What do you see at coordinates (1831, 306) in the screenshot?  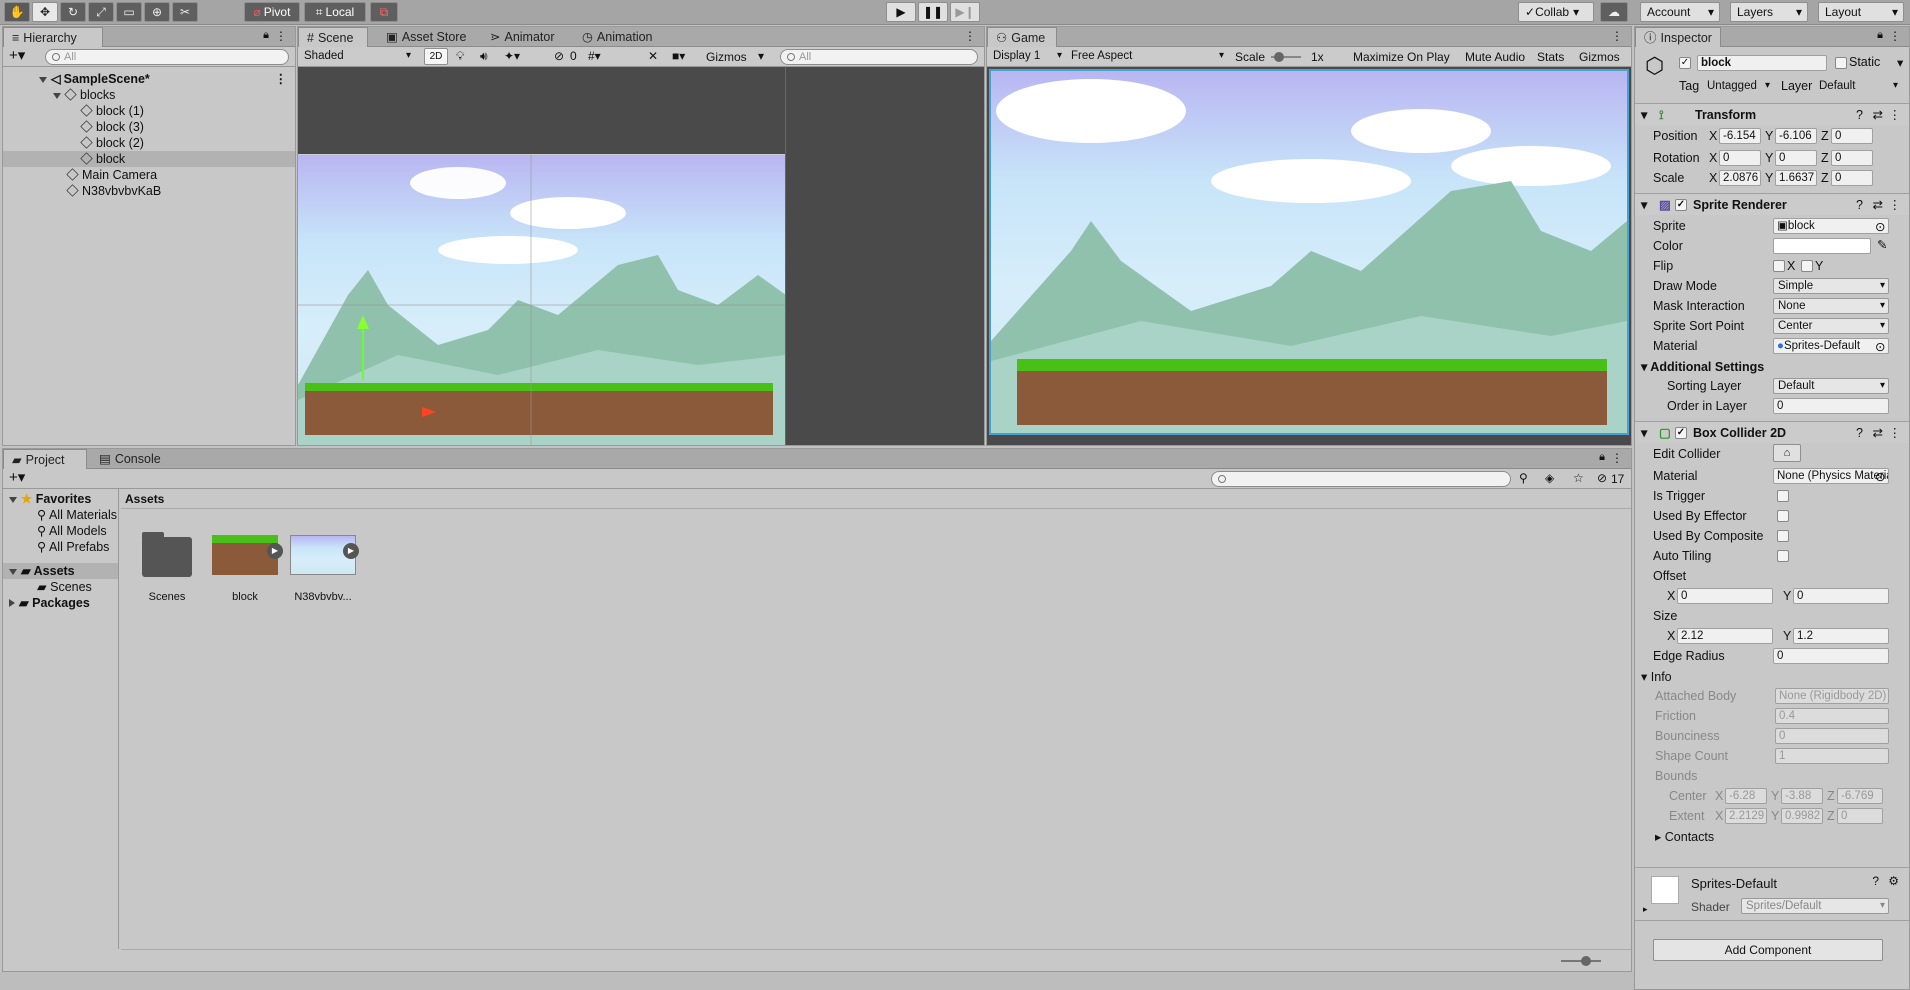 I see `mask-interaction-dropdown: None` at bounding box center [1831, 306].